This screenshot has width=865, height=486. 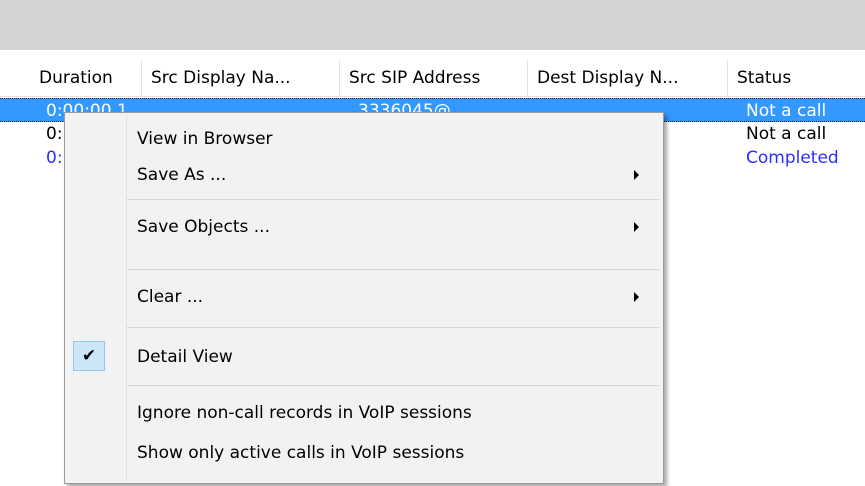 I want to click on column-header-status: Status, so click(x=796, y=78).